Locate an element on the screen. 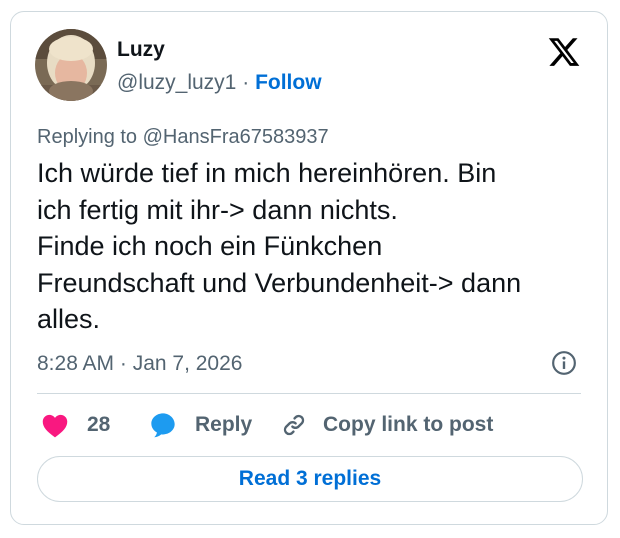  post-text-line: Ich würde tief in mich hereinhören. Bin is located at coordinates (267, 173).